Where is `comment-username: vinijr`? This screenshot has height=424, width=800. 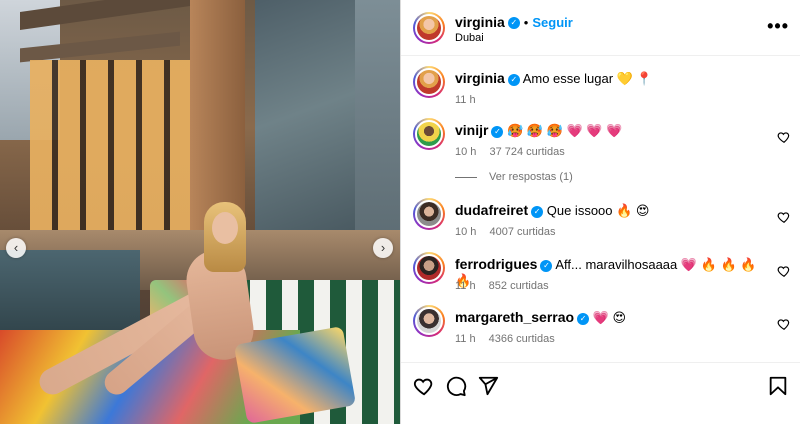
comment-username: vinijr is located at coordinates (471, 130).